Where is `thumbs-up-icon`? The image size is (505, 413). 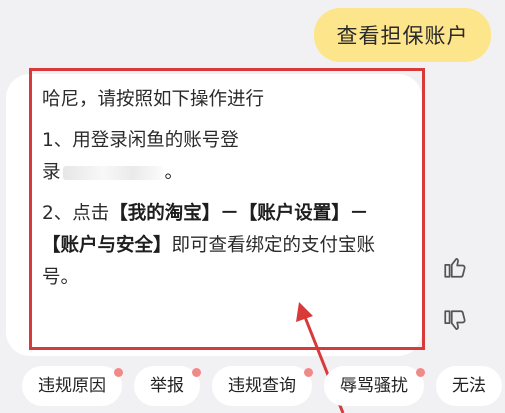 thumbs-up-icon is located at coordinates (455, 268).